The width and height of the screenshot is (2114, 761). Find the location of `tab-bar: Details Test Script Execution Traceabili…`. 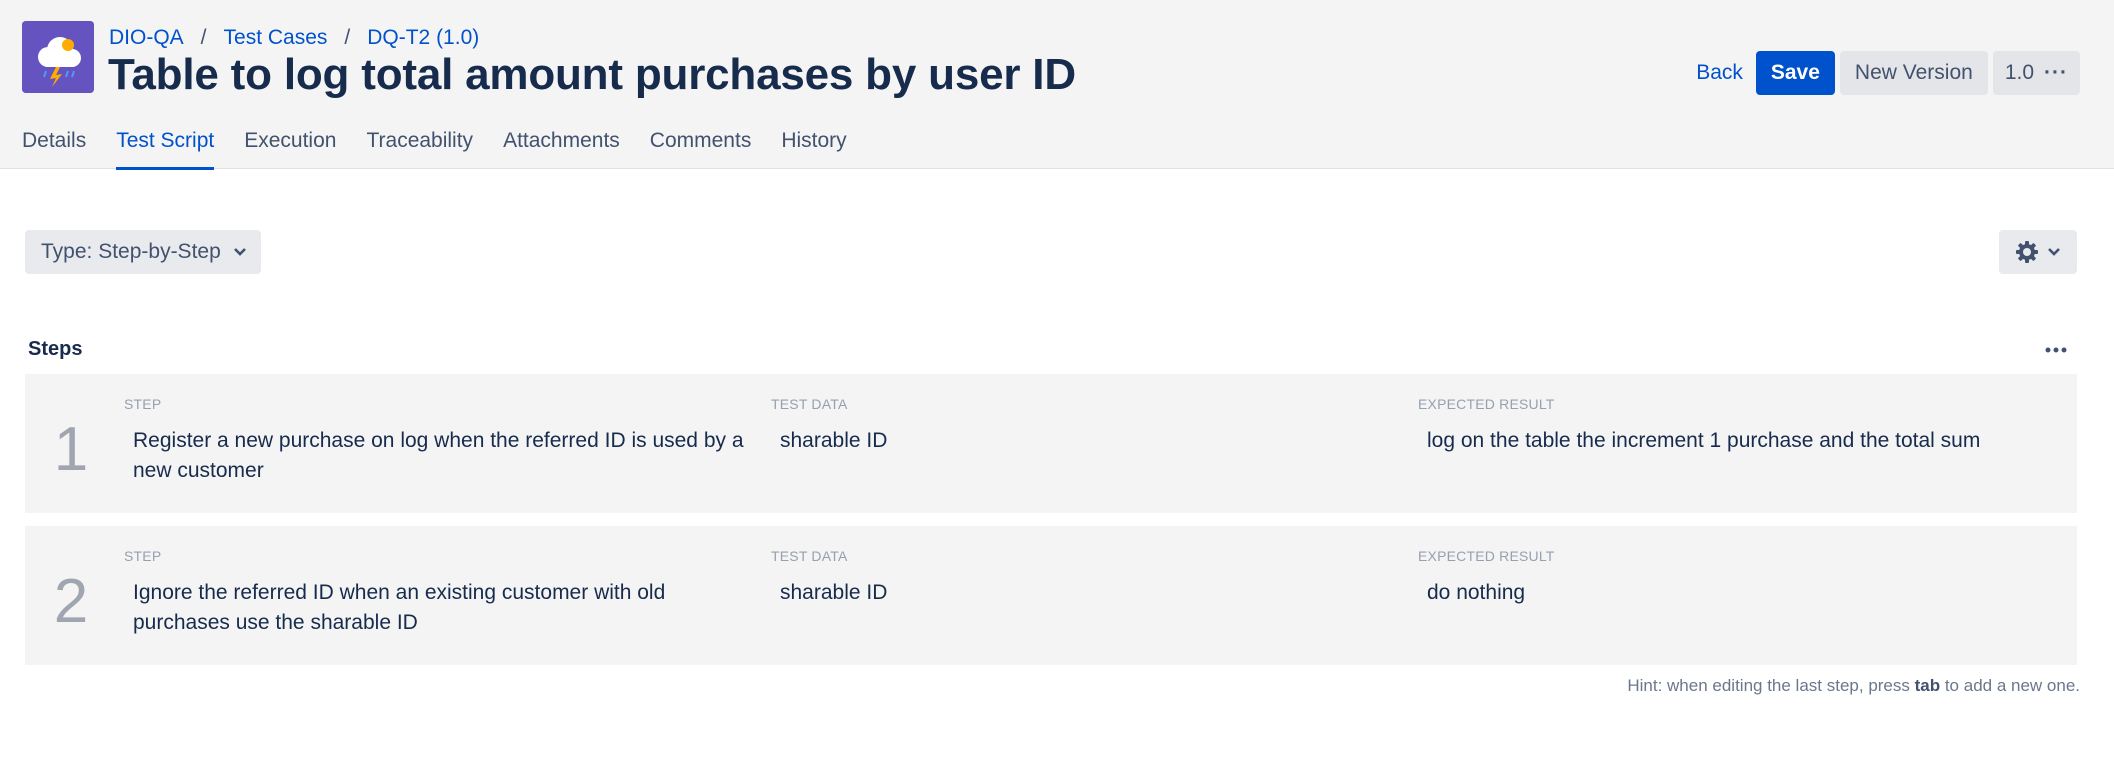

tab-bar: Details Test Script Execution Traceabili… is located at coordinates (449, 148).